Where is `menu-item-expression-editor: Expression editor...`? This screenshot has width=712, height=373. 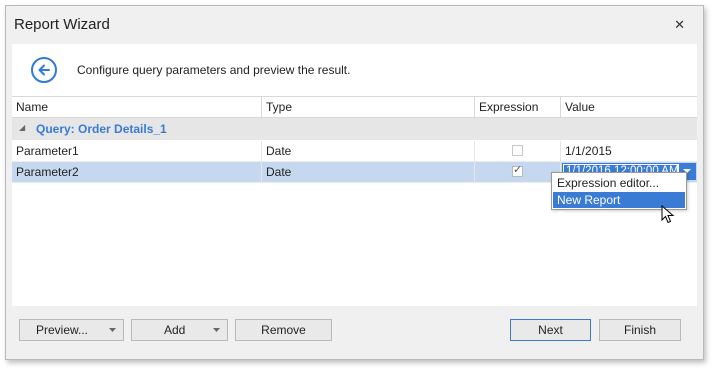 menu-item-expression-editor: Expression editor... is located at coordinates (619, 183).